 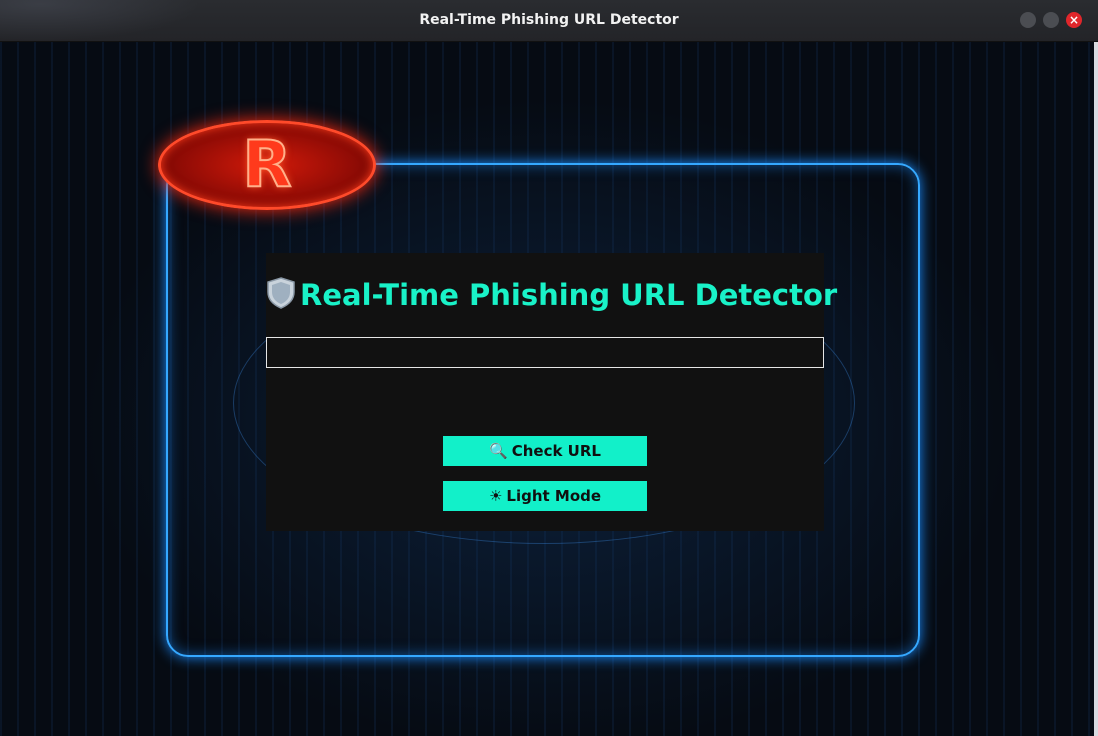 I want to click on page-title: Real-Time Phishing URL Detector, so click(x=551, y=296).